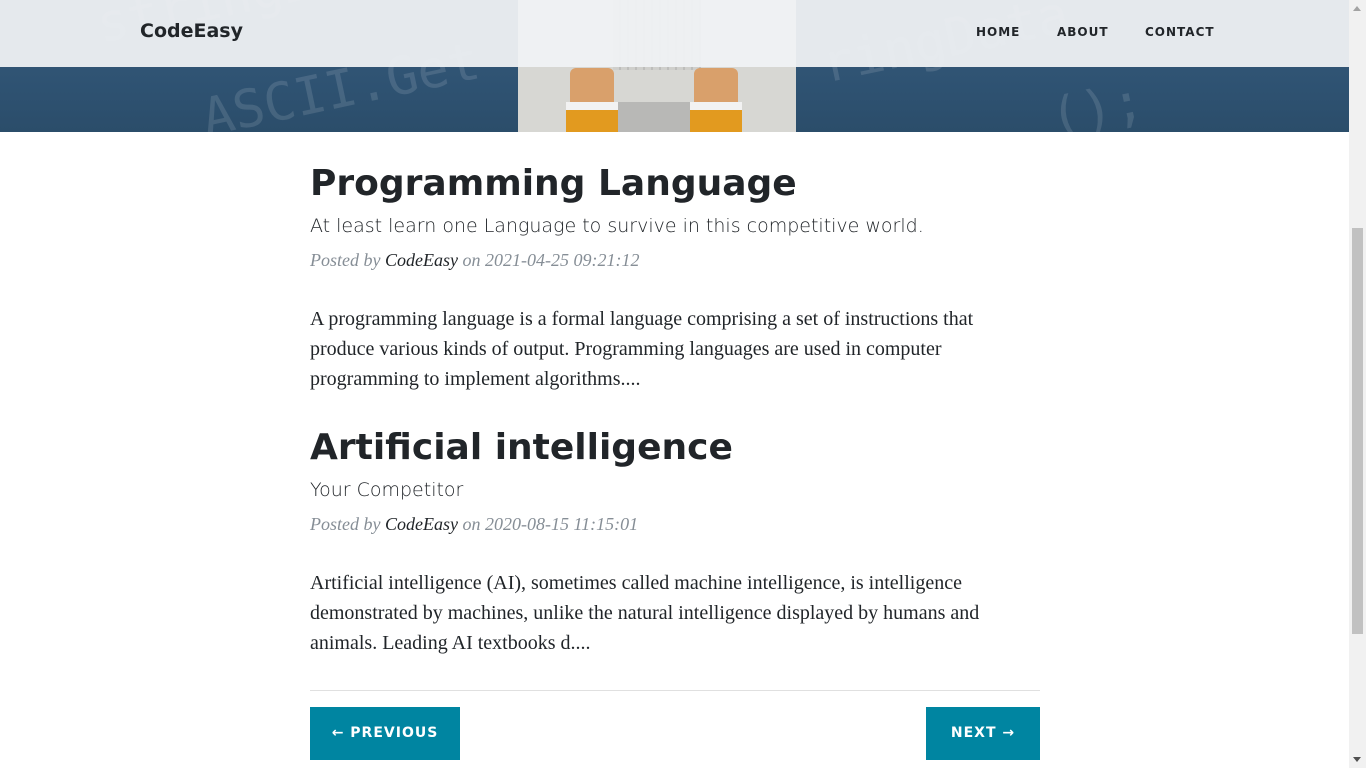  What do you see at coordinates (1180, 32) in the screenshot?
I see `nav-contact-link: CONTACT` at bounding box center [1180, 32].